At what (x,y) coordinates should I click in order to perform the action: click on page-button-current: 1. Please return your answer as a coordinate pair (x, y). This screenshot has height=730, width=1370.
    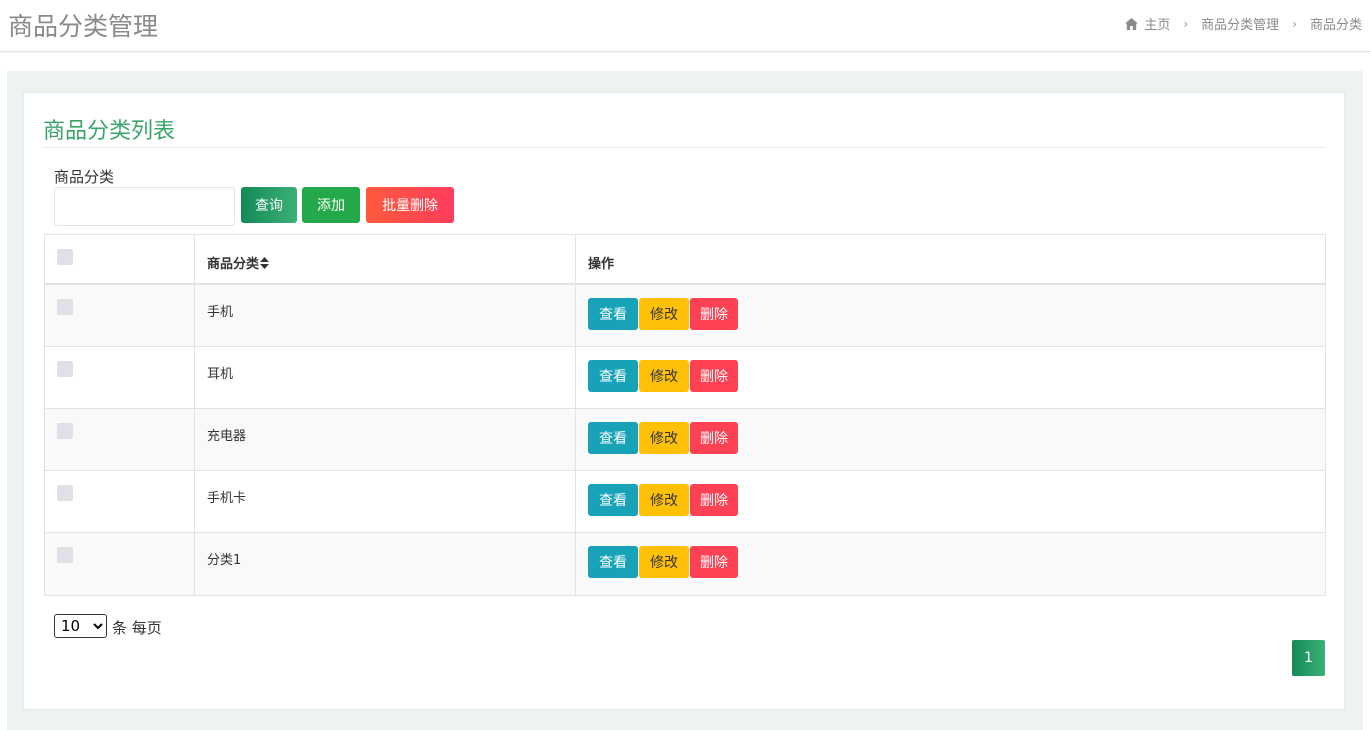
    Looking at the image, I should click on (1308, 658).